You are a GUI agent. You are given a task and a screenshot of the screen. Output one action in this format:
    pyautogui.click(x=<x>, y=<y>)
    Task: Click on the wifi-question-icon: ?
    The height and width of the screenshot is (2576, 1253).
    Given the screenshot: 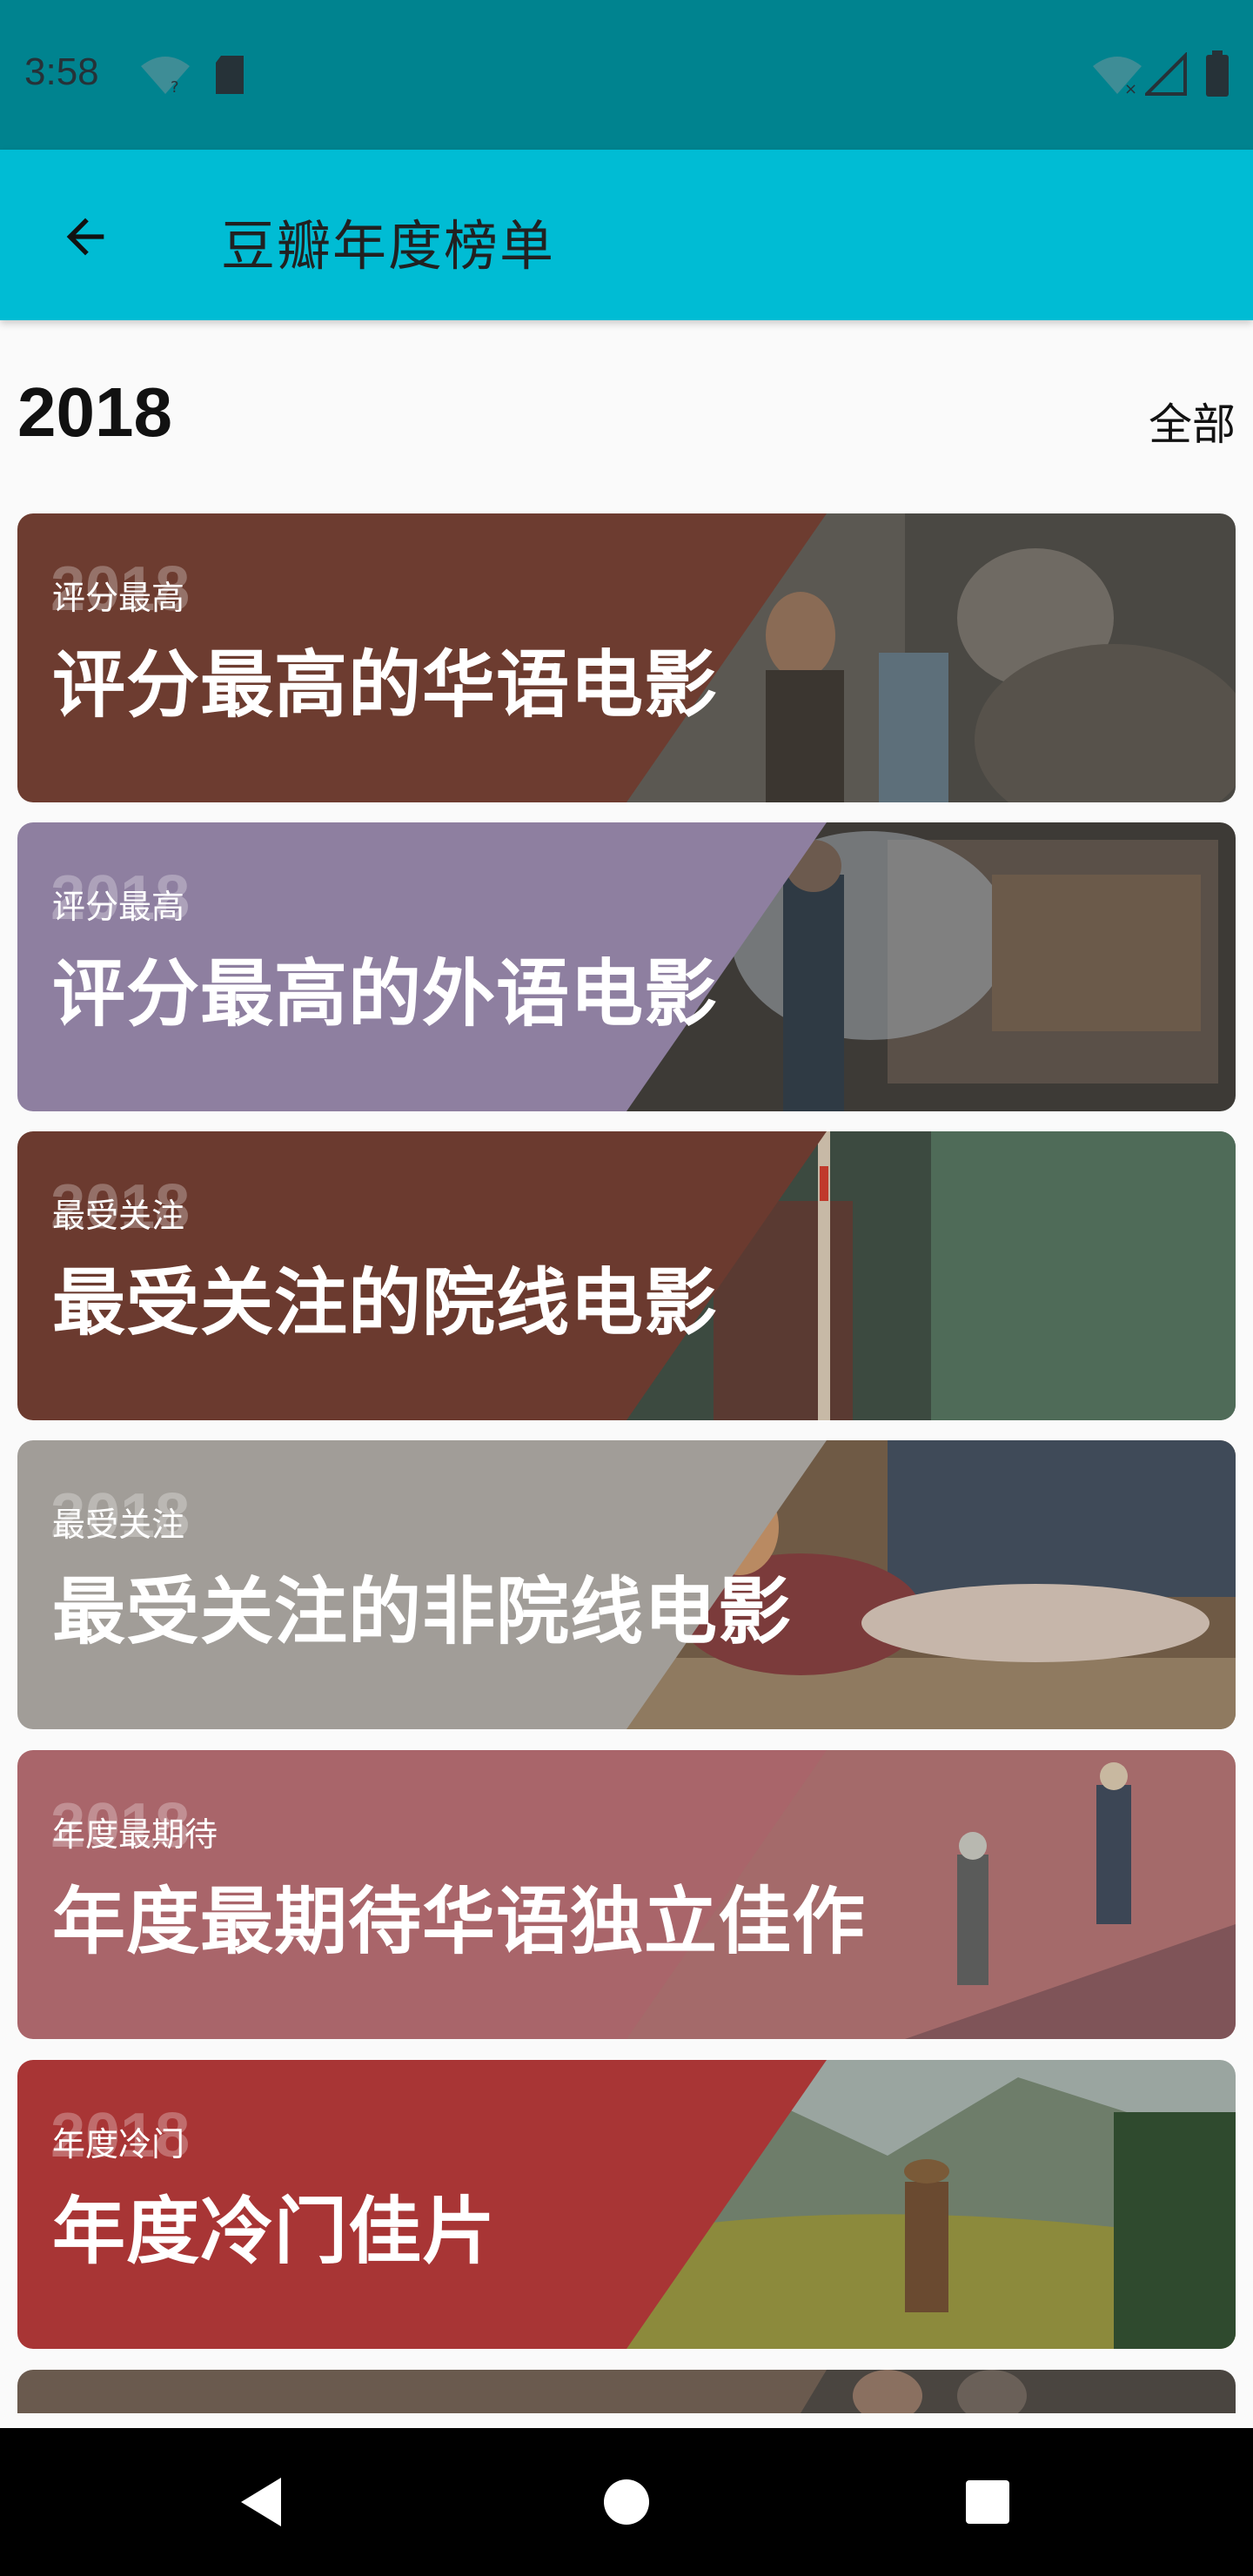 What is the action you would take?
    pyautogui.click(x=165, y=77)
    